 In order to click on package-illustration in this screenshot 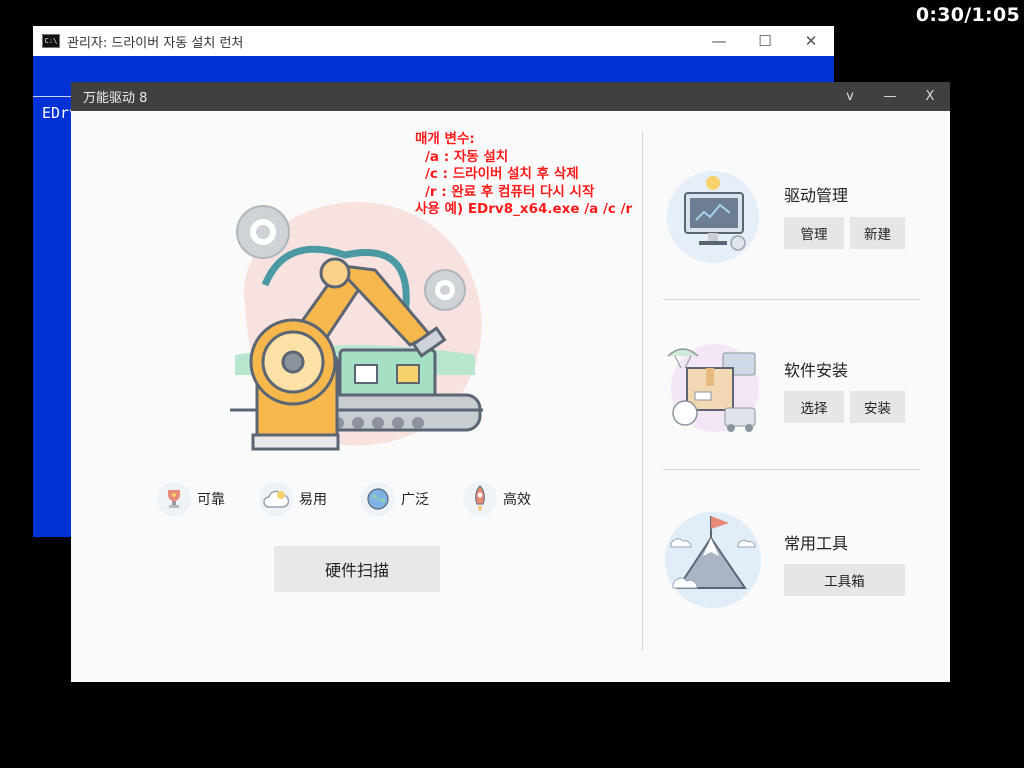, I will do `click(713, 388)`.